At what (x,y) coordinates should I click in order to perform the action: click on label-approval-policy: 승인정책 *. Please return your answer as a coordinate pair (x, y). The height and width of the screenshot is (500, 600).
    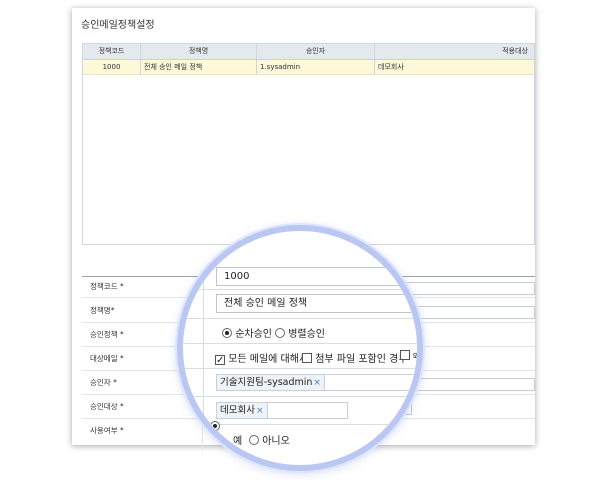
    Looking at the image, I should click on (107, 334).